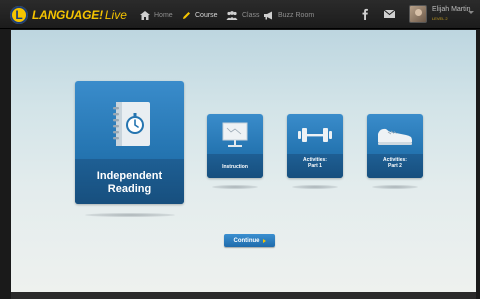 This screenshot has width=480, height=299. Describe the element at coordinates (115, 14) in the screenshot. I see `logo-live-text: Live` at that location.